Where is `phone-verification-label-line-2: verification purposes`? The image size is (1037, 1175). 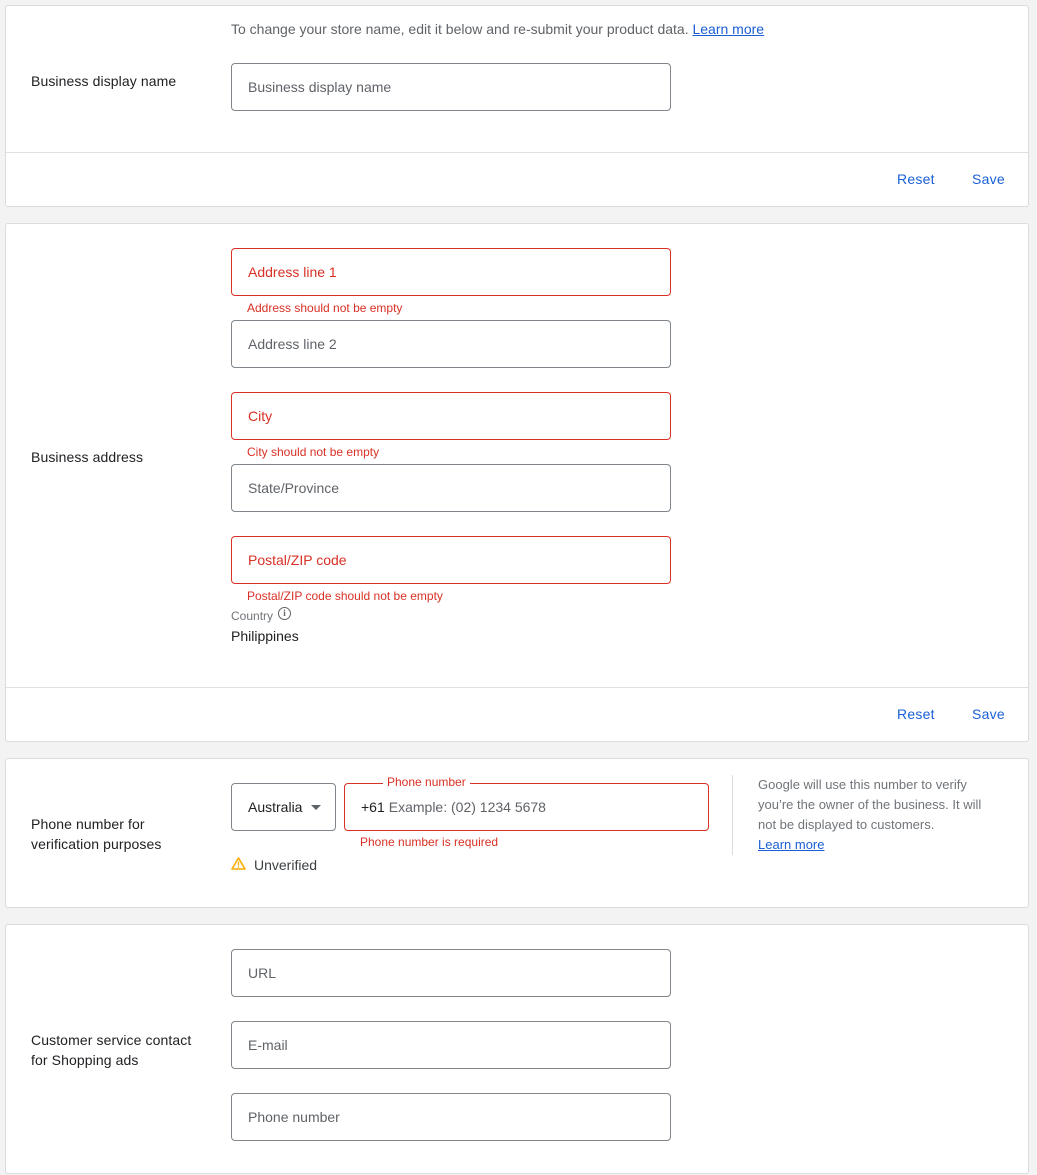 phone-verification-label-line-2: verification purposes is located at coordinates (96, 844).